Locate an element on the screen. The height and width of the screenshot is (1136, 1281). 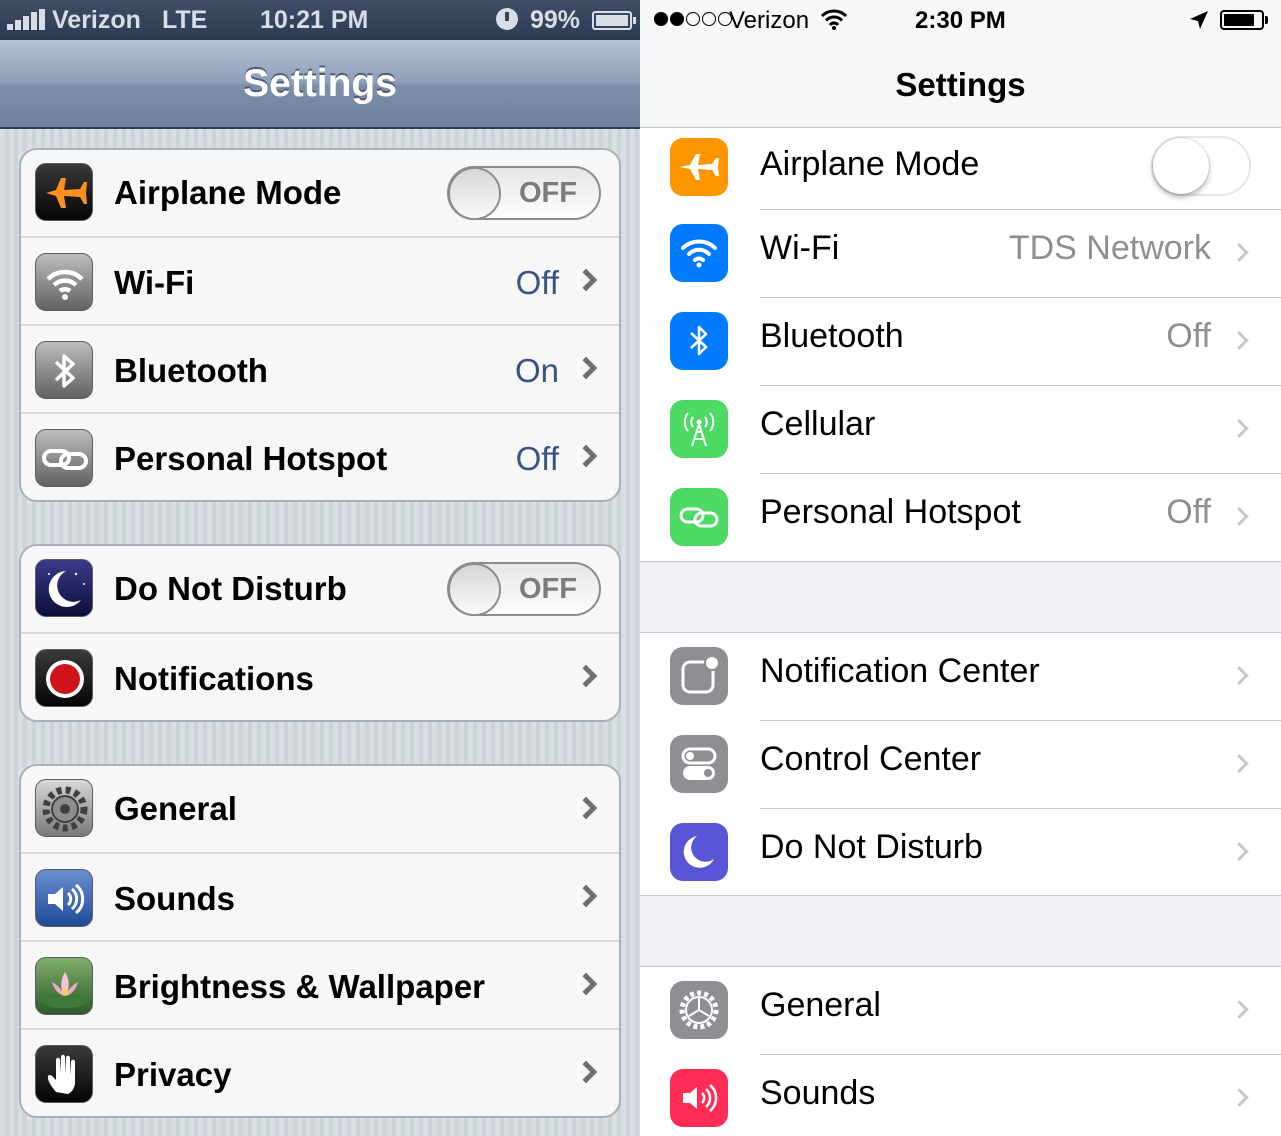
settings-row-bluetooth: Bluetooth On is located at coordinates (320, 368).